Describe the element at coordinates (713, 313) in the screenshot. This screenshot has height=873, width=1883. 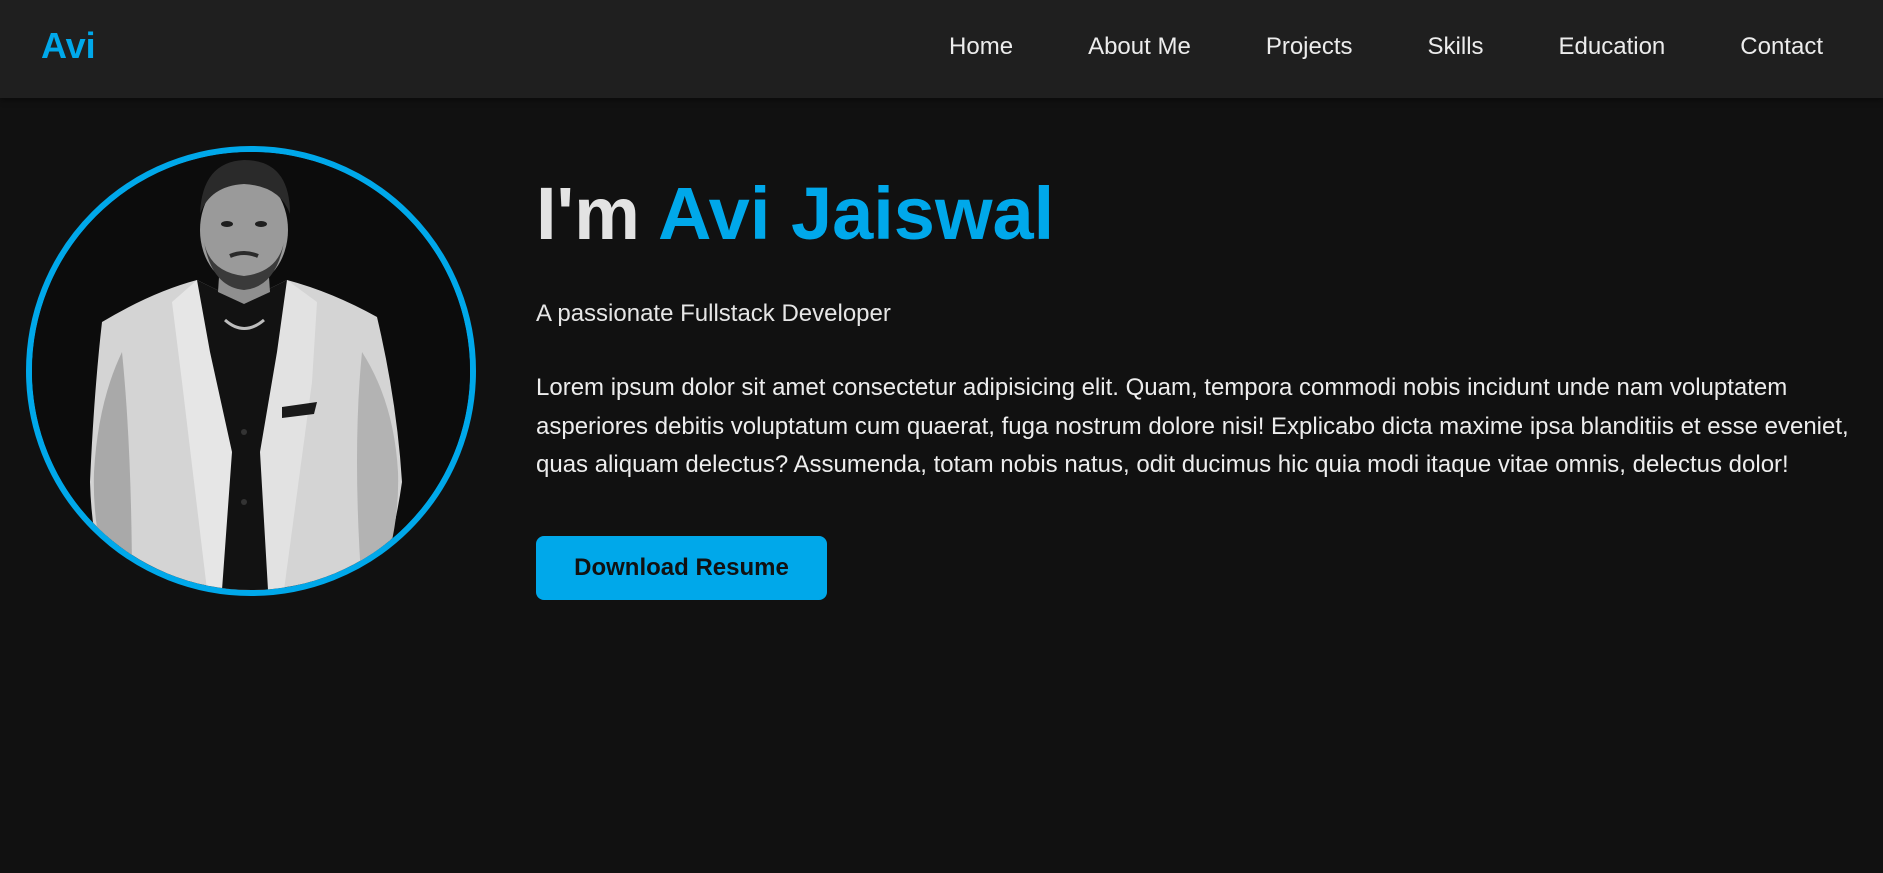
I see `hero-subtitle: A passionate Fullstack Developer` at that location.